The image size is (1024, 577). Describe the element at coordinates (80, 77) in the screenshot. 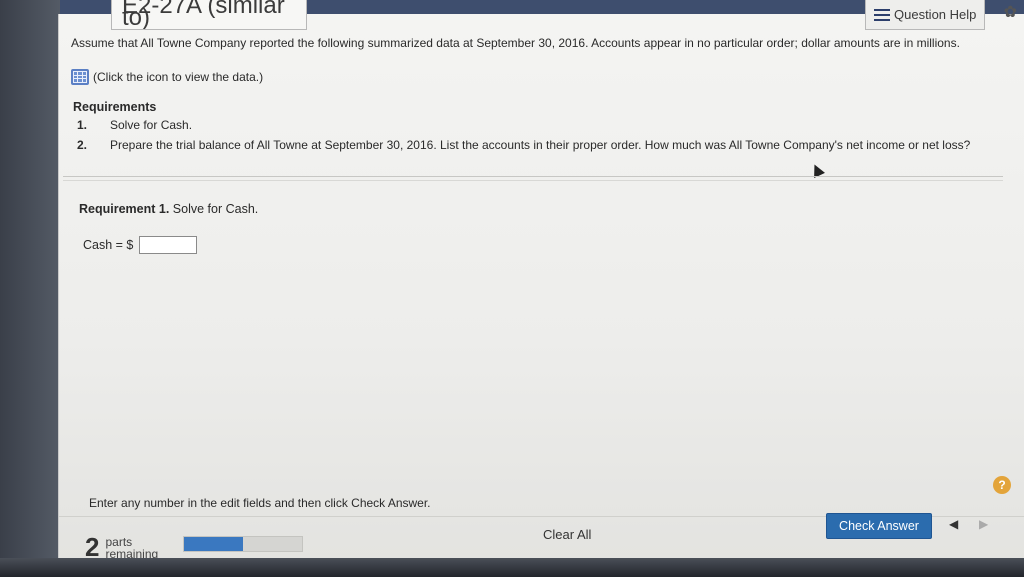

I see `data-table-icon` at that location.